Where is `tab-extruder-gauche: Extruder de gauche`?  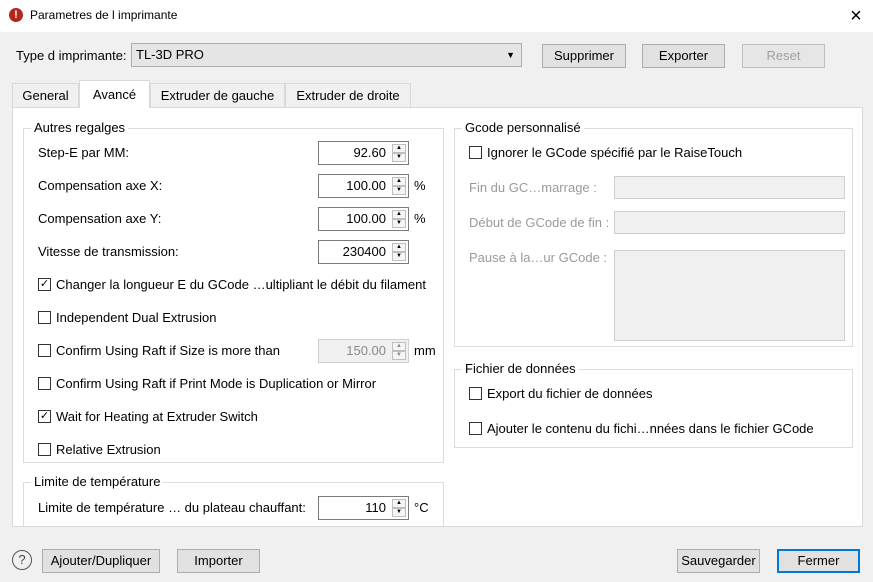
tab-extruder-gauche: Extruder de gauche is located at coordinates (217, 95).